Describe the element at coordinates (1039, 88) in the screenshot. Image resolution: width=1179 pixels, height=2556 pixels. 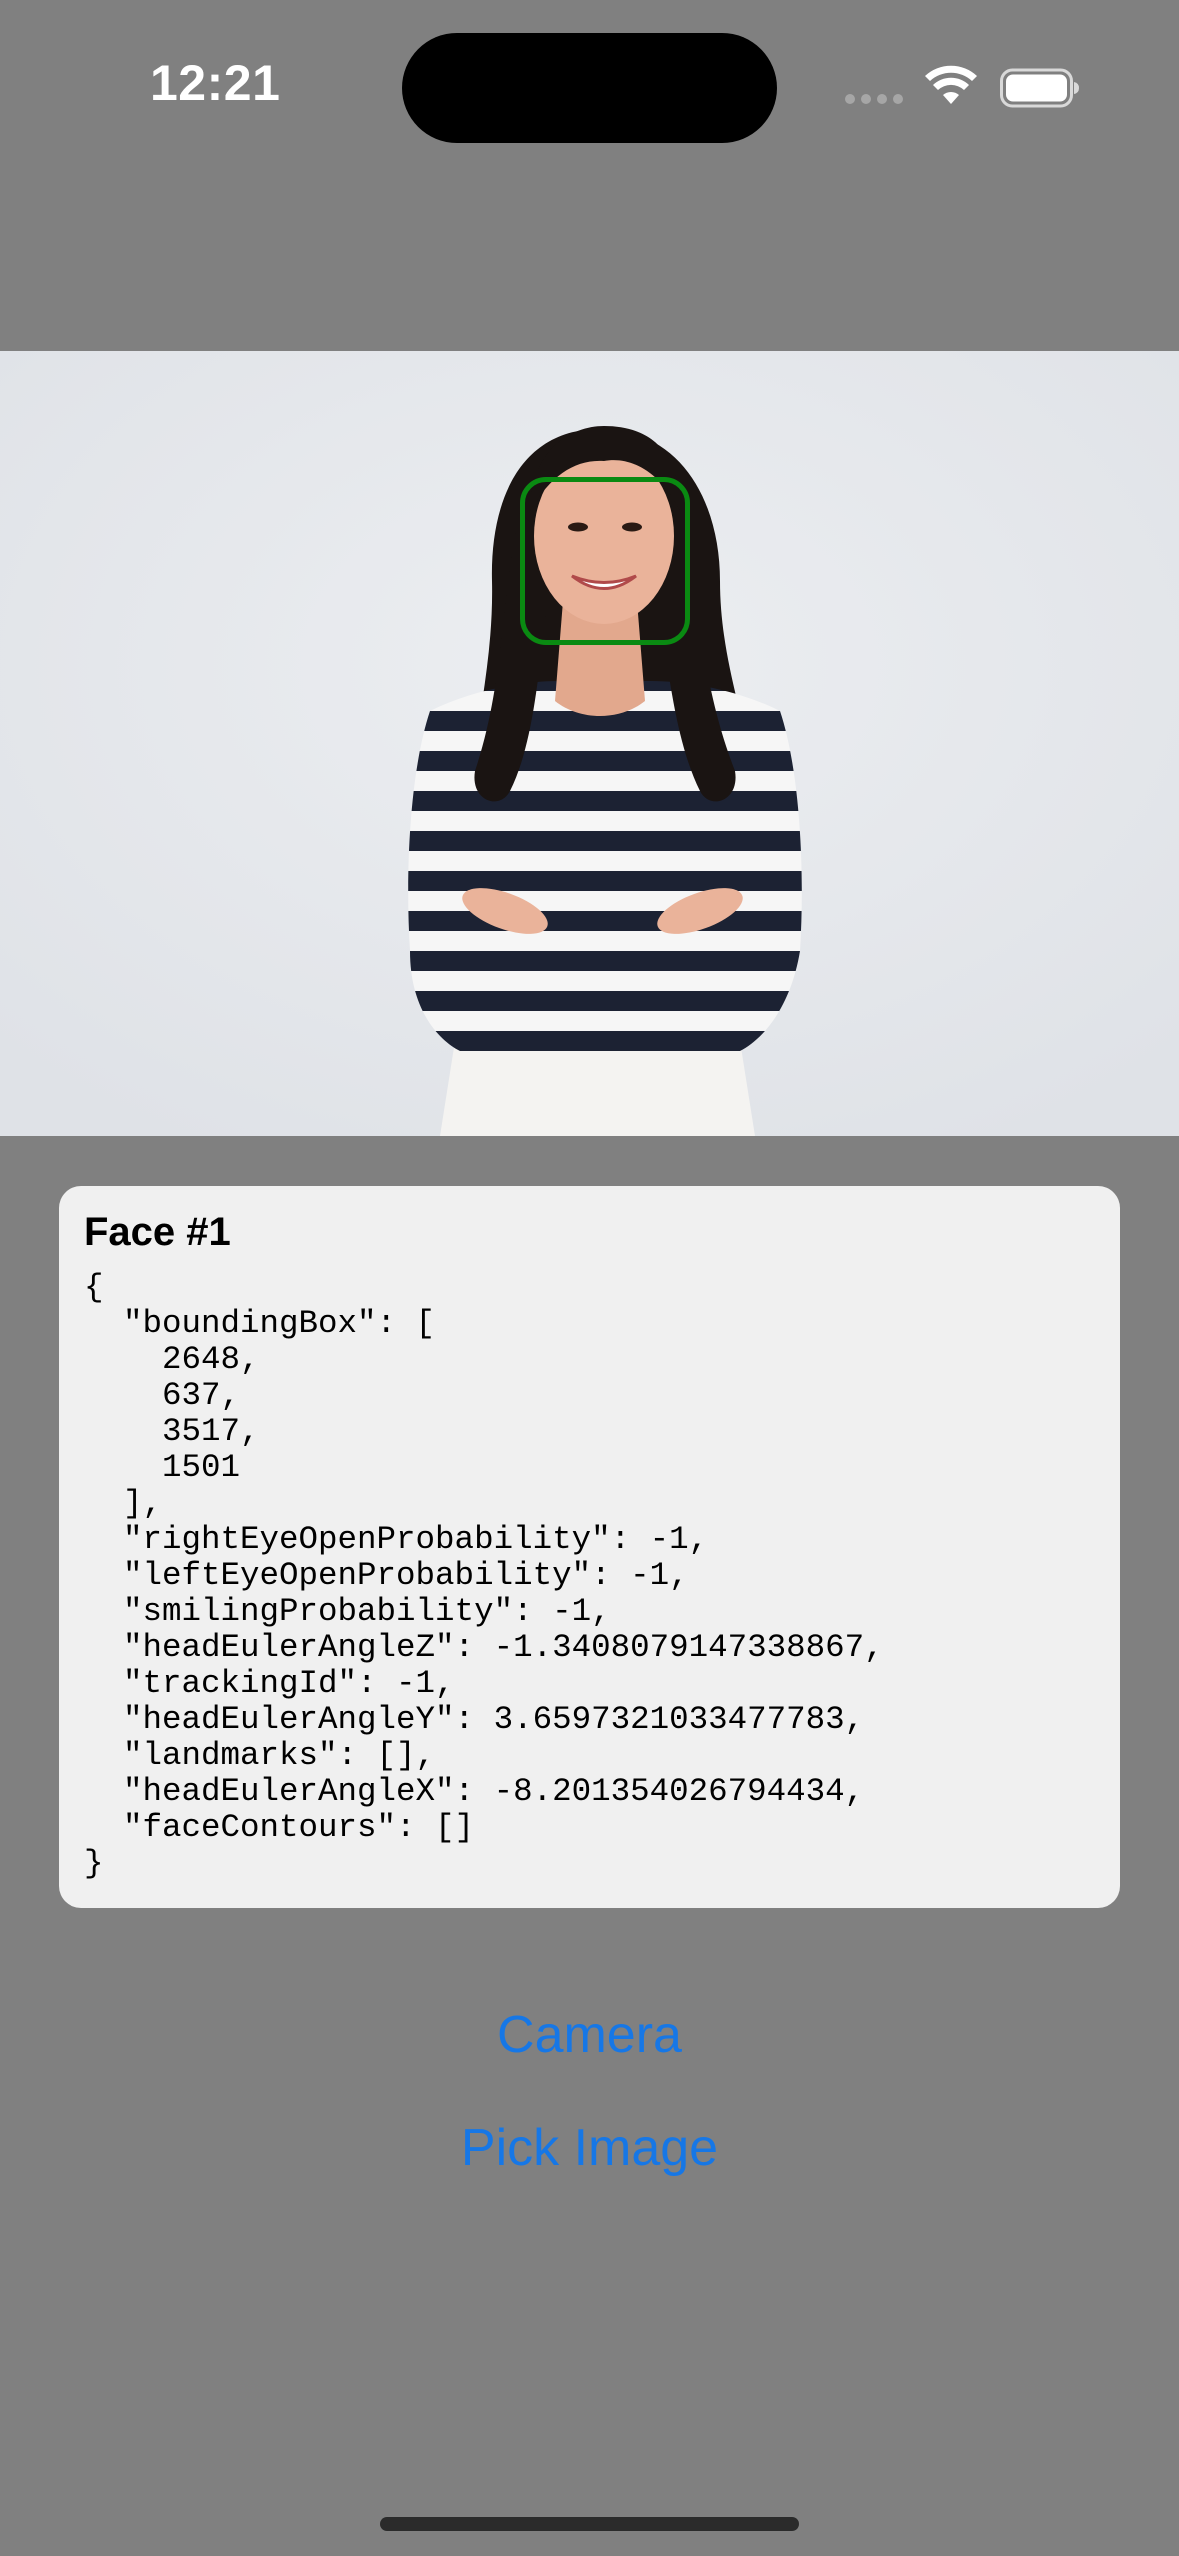
I see `battery-icon` at that location.